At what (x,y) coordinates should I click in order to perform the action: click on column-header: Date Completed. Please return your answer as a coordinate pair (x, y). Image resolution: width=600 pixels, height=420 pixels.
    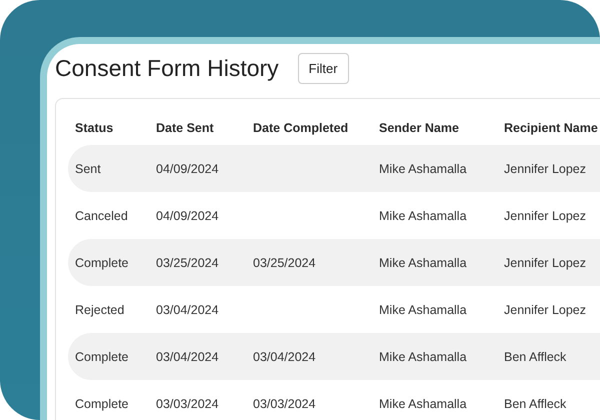
    Looking at the image, I should click on (301, 128).